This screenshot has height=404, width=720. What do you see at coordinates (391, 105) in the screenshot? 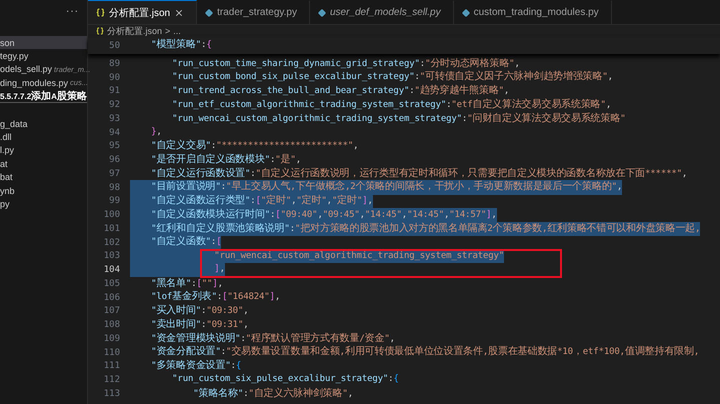
I see `code-line: "run_etf_custom_algorithmic_trading_system_strategy":"etf自定义算法交易交易系统策略",` at bounding box center [391, 105].